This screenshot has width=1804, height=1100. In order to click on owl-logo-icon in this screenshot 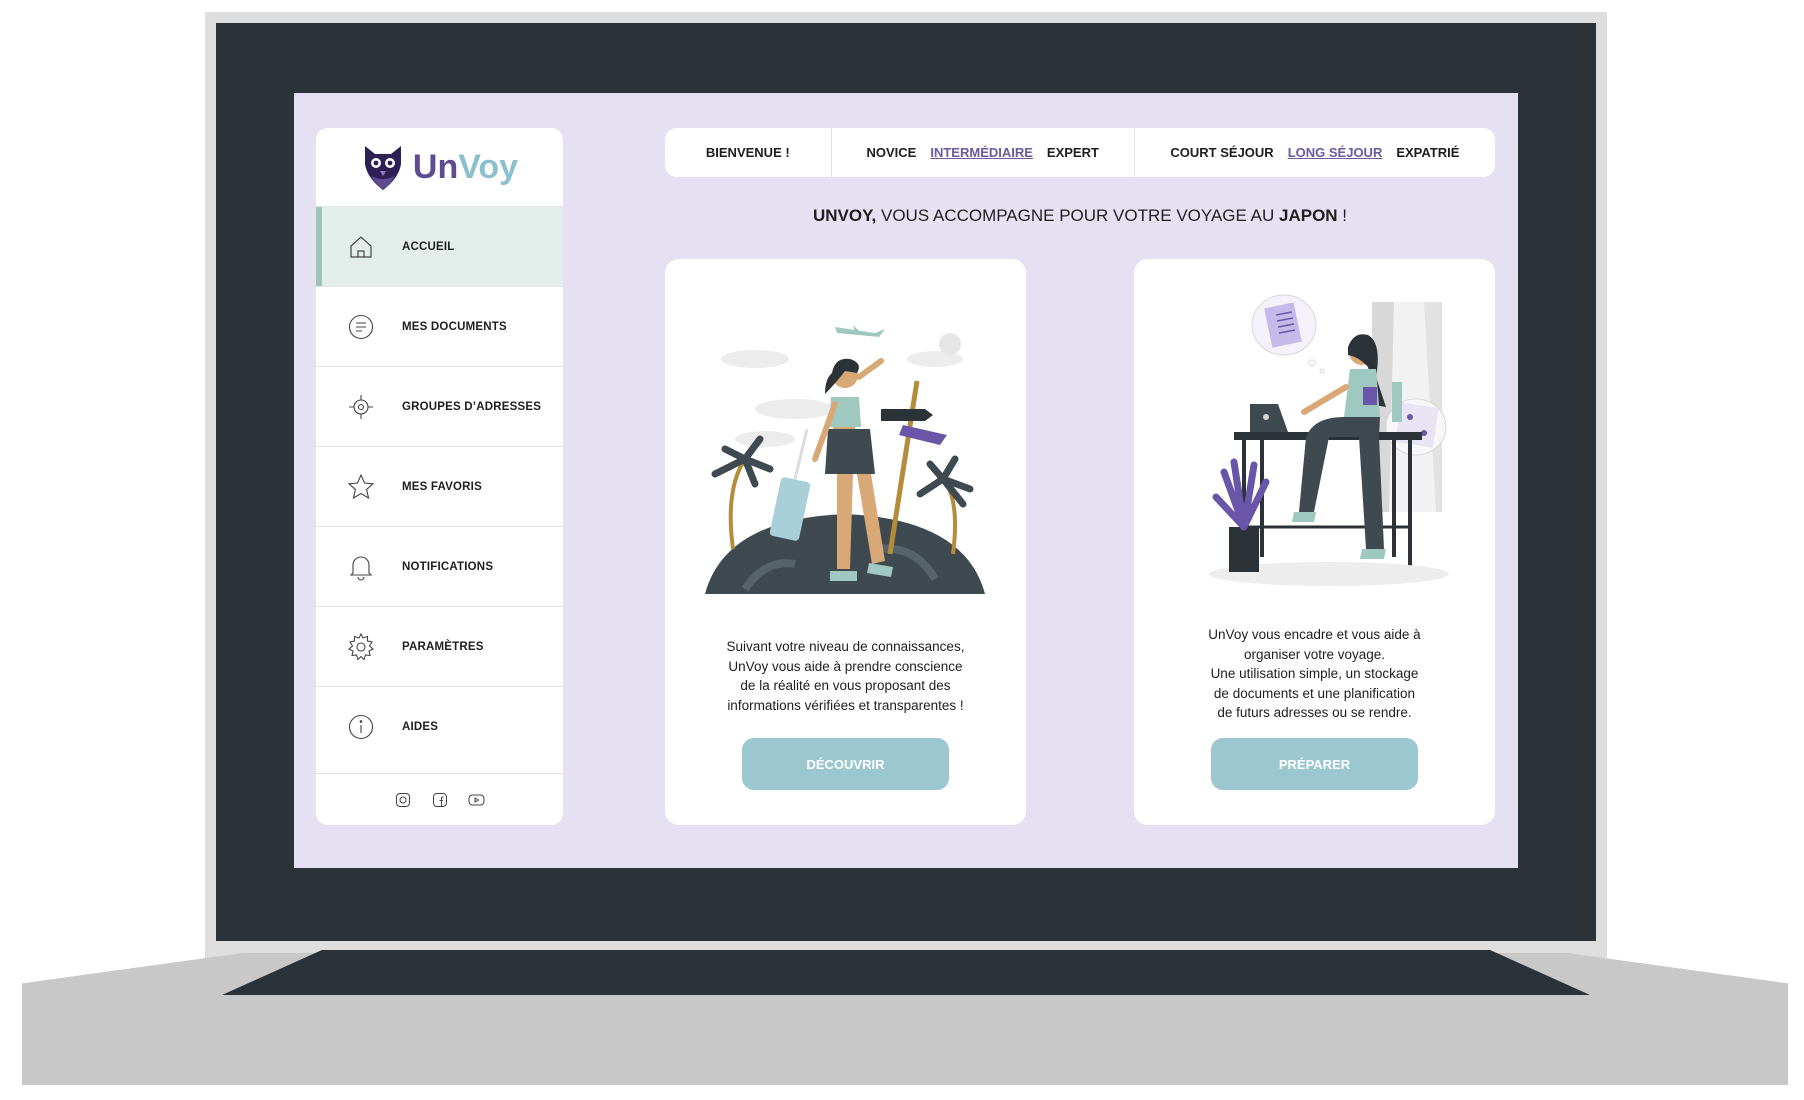, I will do `click(382, 168)`.